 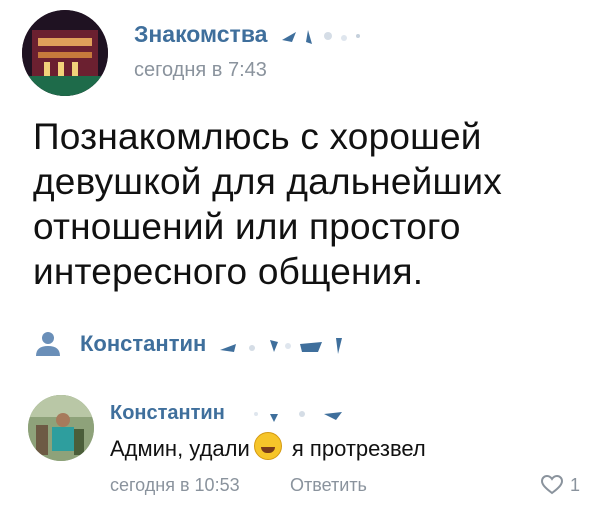 What do you see at coordinates (267, 181) in the screenshot?
I see `post-text-line: девушкой для дальнейших` at bounding box center [267, 181].